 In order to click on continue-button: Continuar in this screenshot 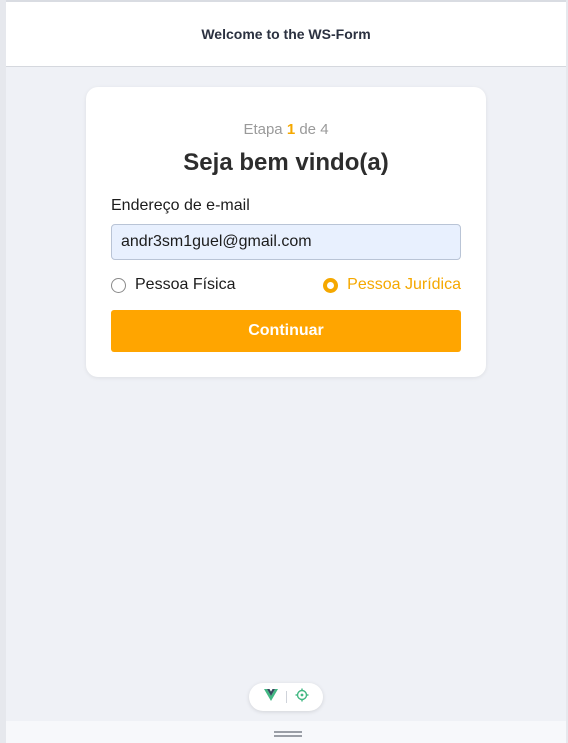, I will do `click(286, 331)`.